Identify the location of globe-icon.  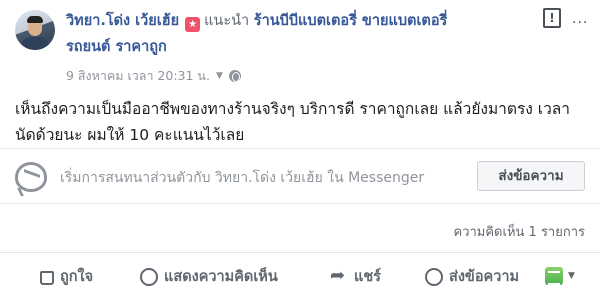
(234, 76).